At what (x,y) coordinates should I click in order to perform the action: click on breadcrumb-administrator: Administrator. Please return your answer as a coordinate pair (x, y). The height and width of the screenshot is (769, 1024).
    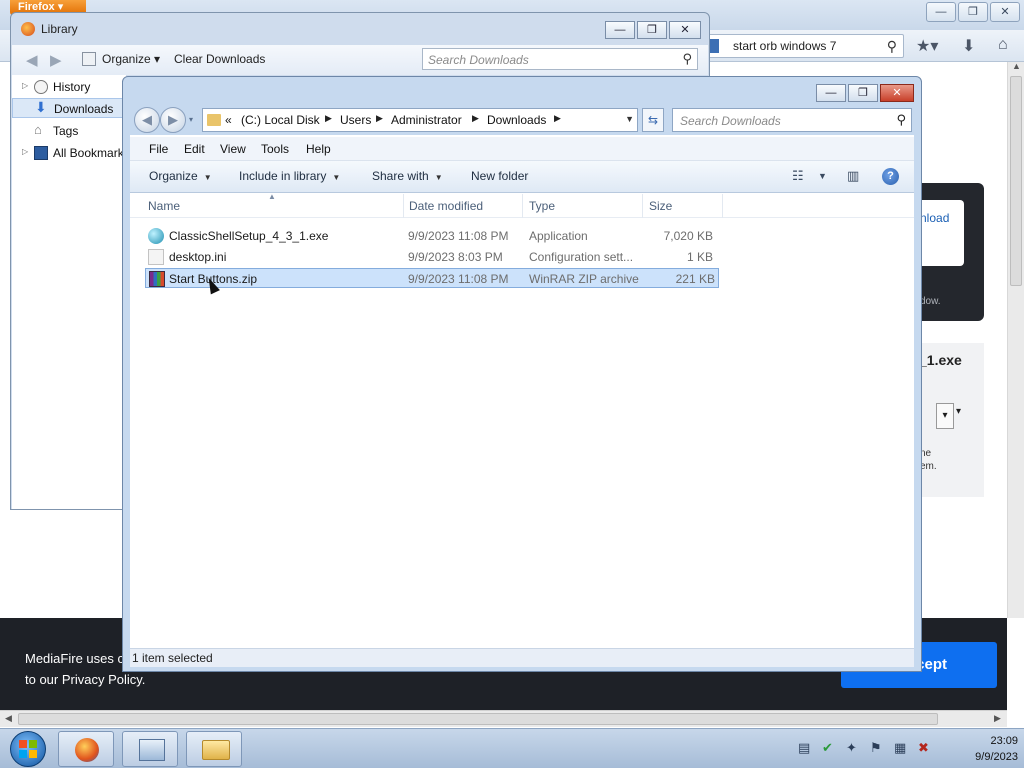
    Looking at the image, I should click on (426, 120).